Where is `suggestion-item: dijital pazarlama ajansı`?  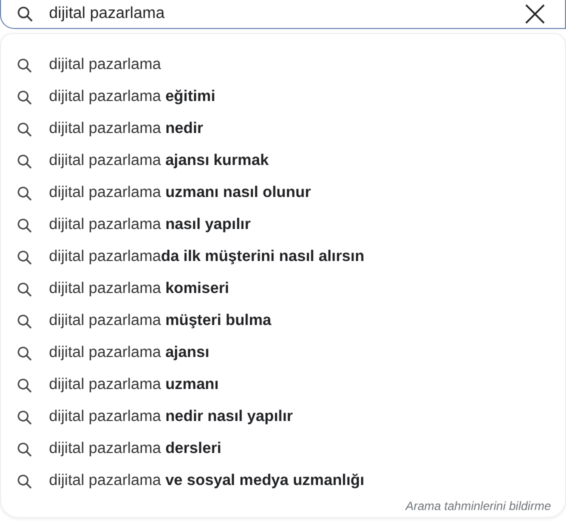
suggestion-item: dijital pazarlama ajansı is located at coordinates (283, 353).